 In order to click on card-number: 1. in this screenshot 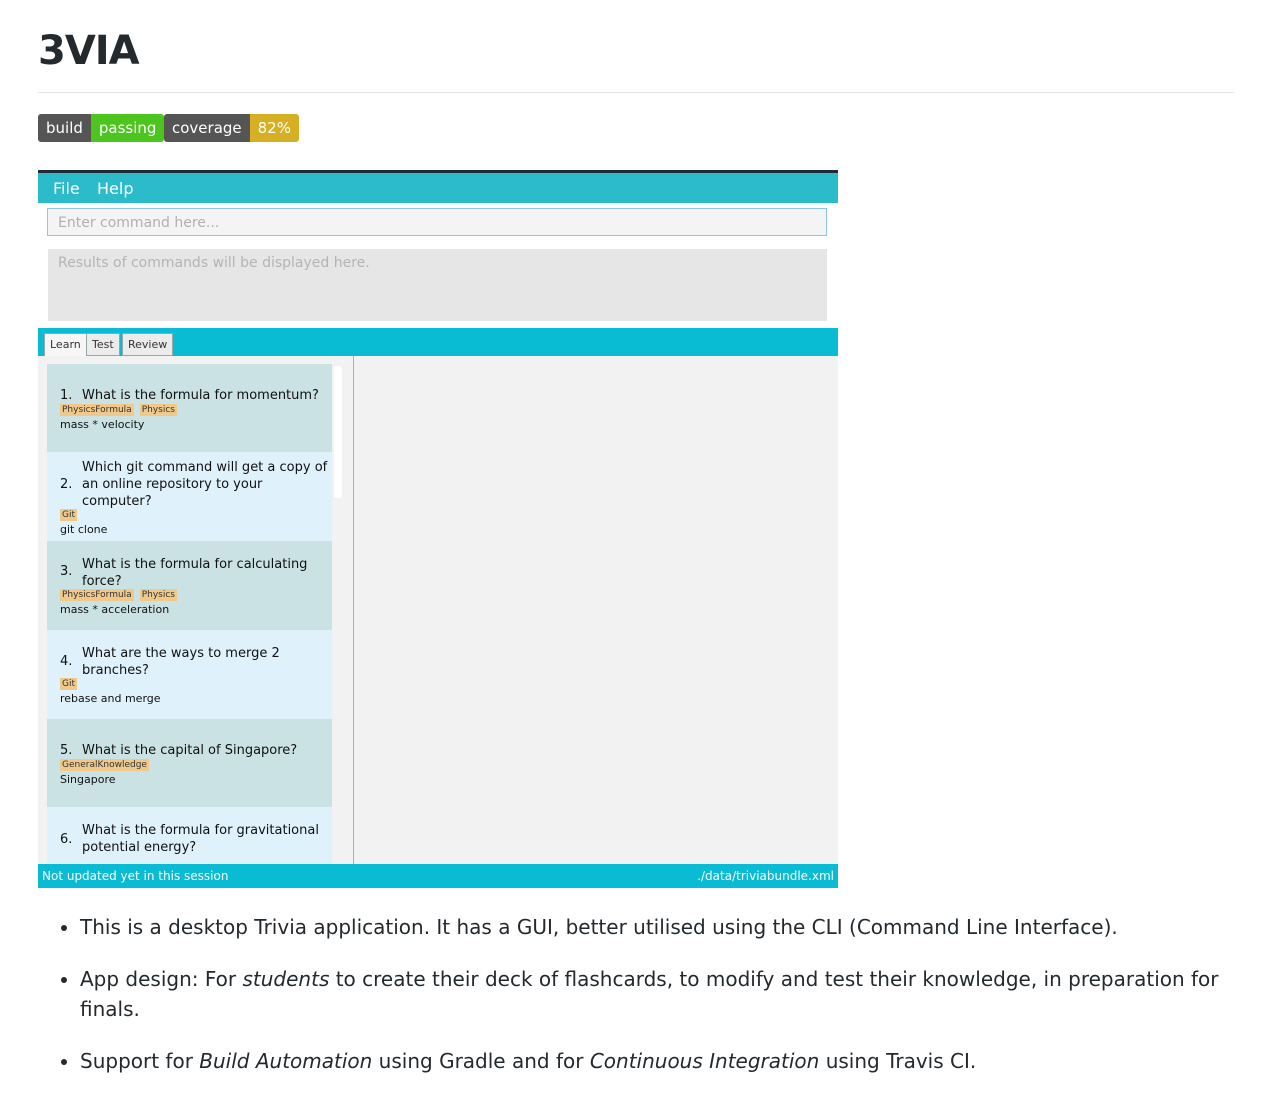, I will do `click(66, 395)`.